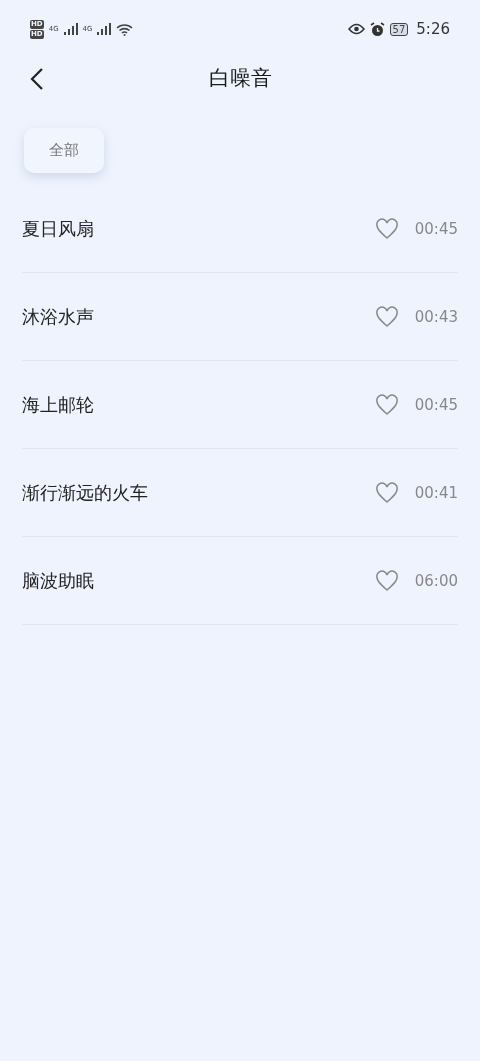 The image size is (480, 1061). Describe the element at coordinates (198, 404) in the screenshot. I see `track-name: 海上邮轮` at that location.